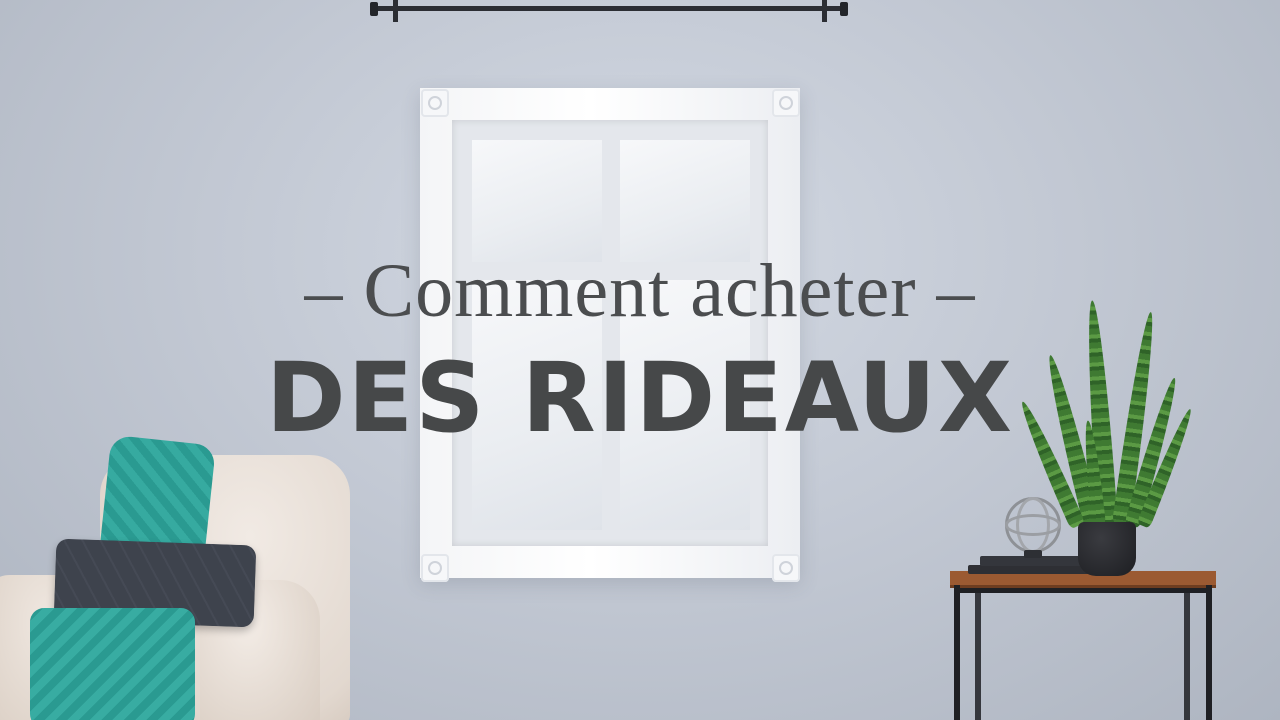 This screenshot has height=720, width=1280. Describe the element at coordinates (1107, 549) in the screenshot. I see `plant-pot` at that location.